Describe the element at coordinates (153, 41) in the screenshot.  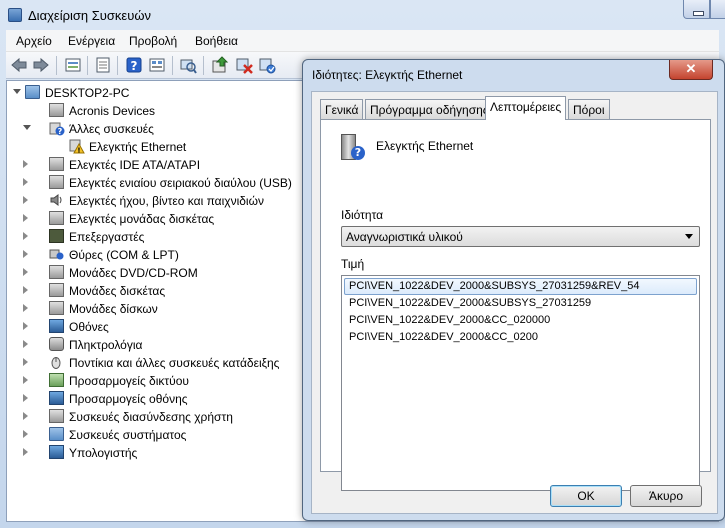
I see `menu-view: Προβολή` at that location.